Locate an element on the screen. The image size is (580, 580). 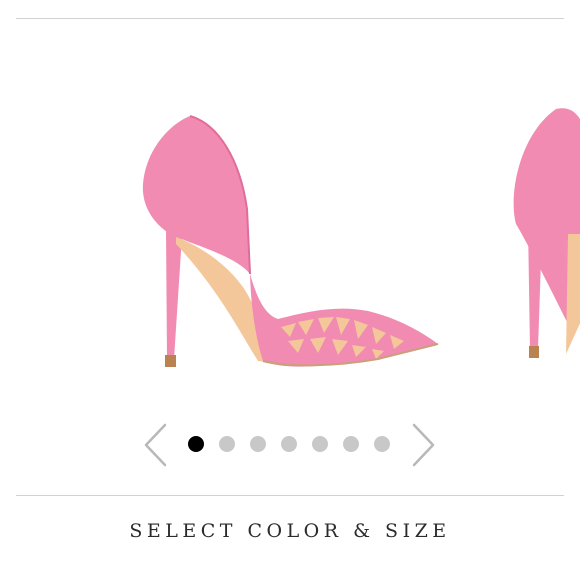
bottom-divider is located at coordinates (290, 495).